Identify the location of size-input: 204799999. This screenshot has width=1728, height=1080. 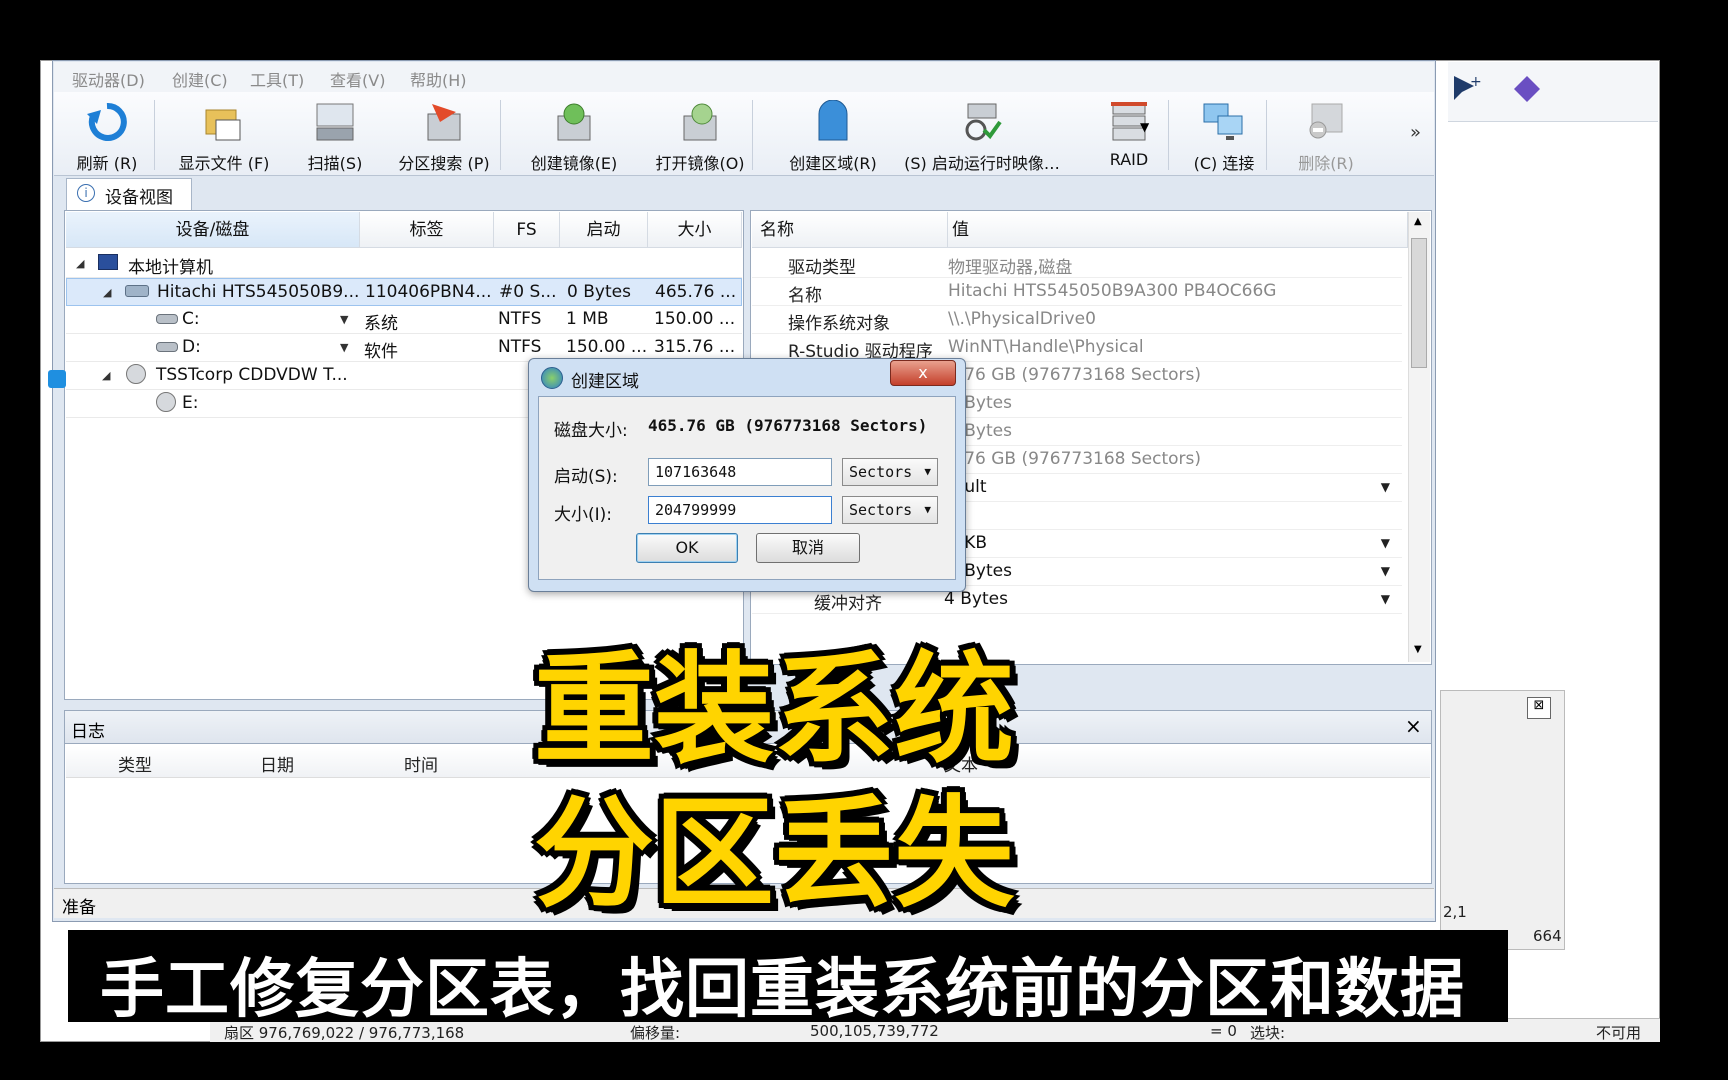
(740, 510).